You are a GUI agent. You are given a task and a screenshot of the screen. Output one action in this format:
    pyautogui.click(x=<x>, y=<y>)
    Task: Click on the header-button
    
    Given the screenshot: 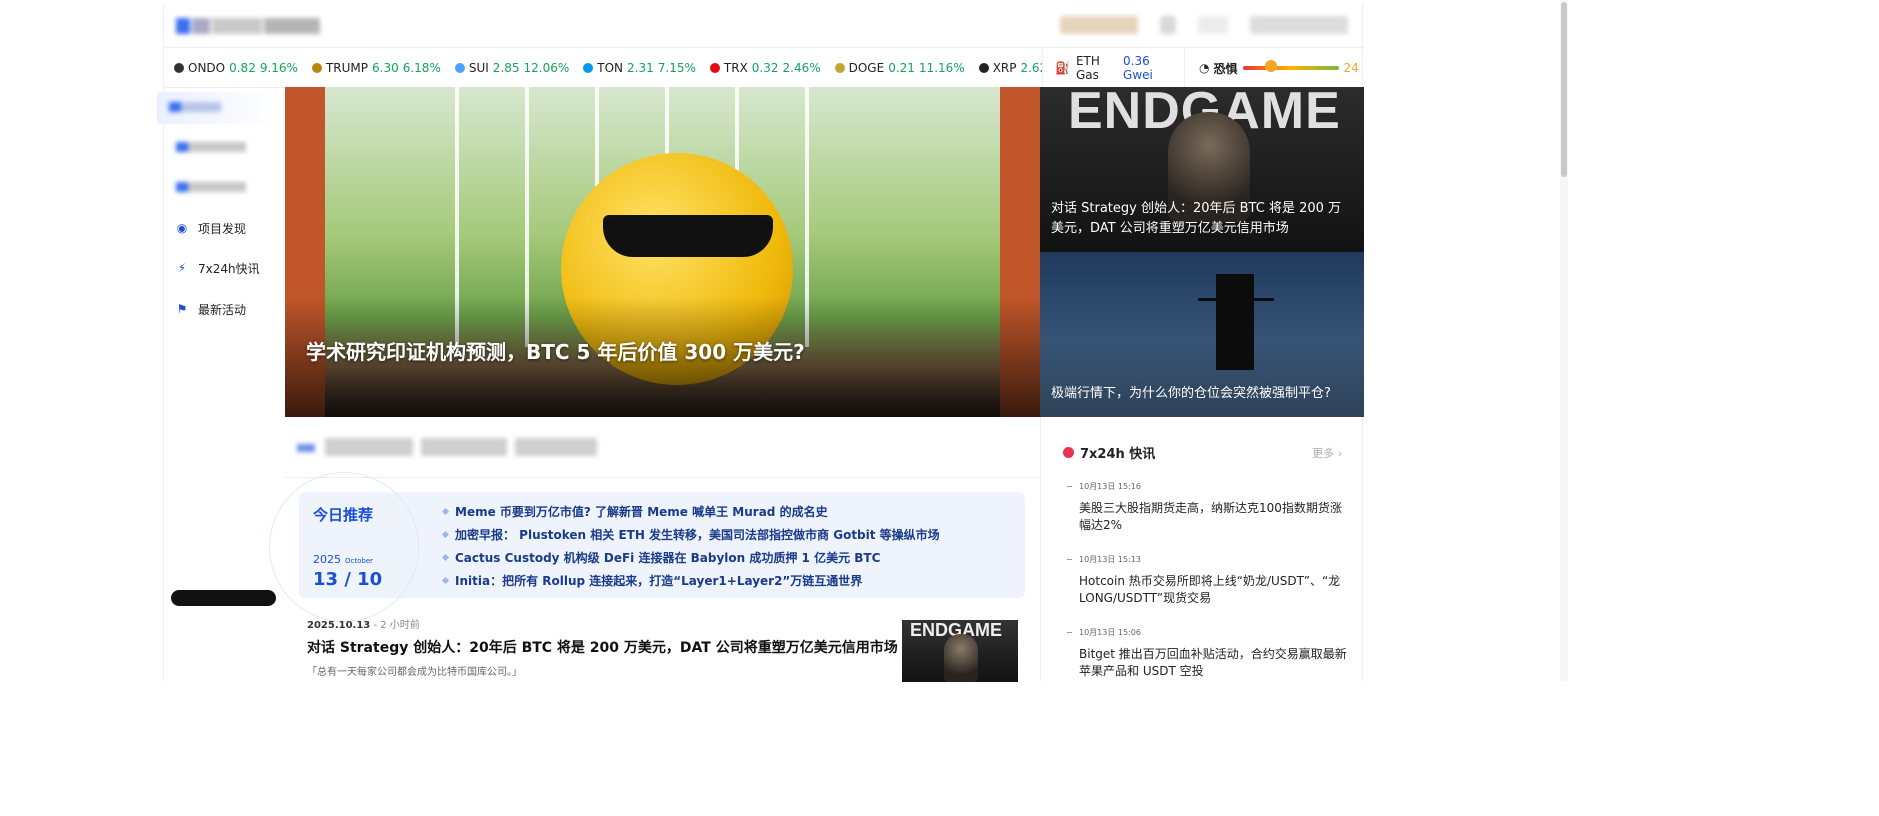 What is the action you would take?
    pyautogui.click(x=1099, y=25)
    